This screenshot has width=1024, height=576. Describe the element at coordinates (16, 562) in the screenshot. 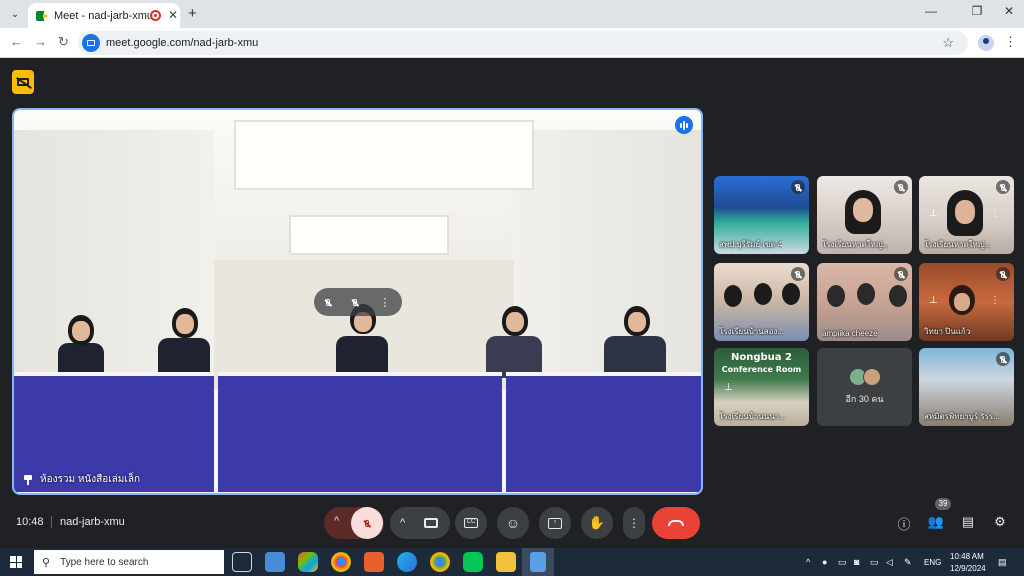

I see `windows-start-icon` at that location.